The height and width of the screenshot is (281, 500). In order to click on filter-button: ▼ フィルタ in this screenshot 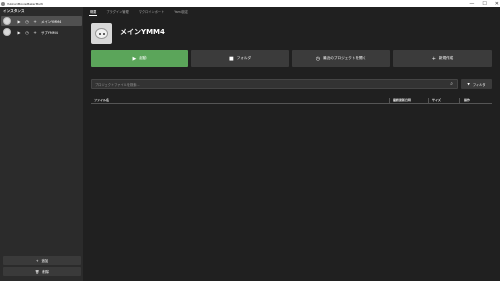, I will do `click(476, 84)`.